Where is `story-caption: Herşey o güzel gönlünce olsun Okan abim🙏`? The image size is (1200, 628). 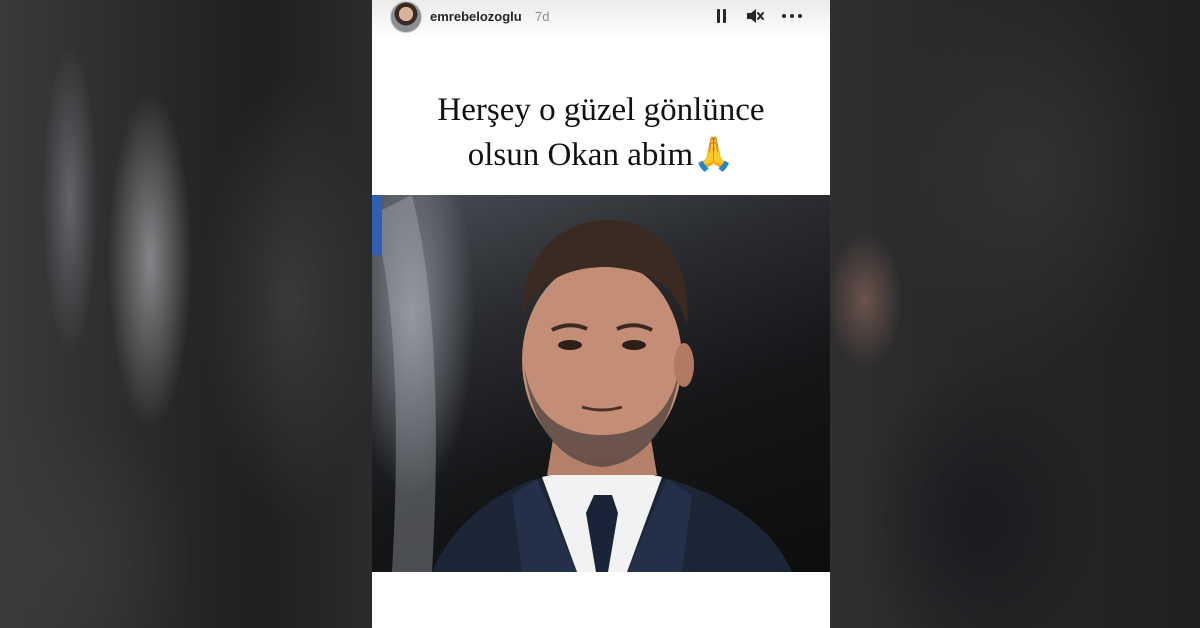 story-caption: Herşey o güzel gönlünce olsun Okan abim🙏 is located at coordinates (601, 133).